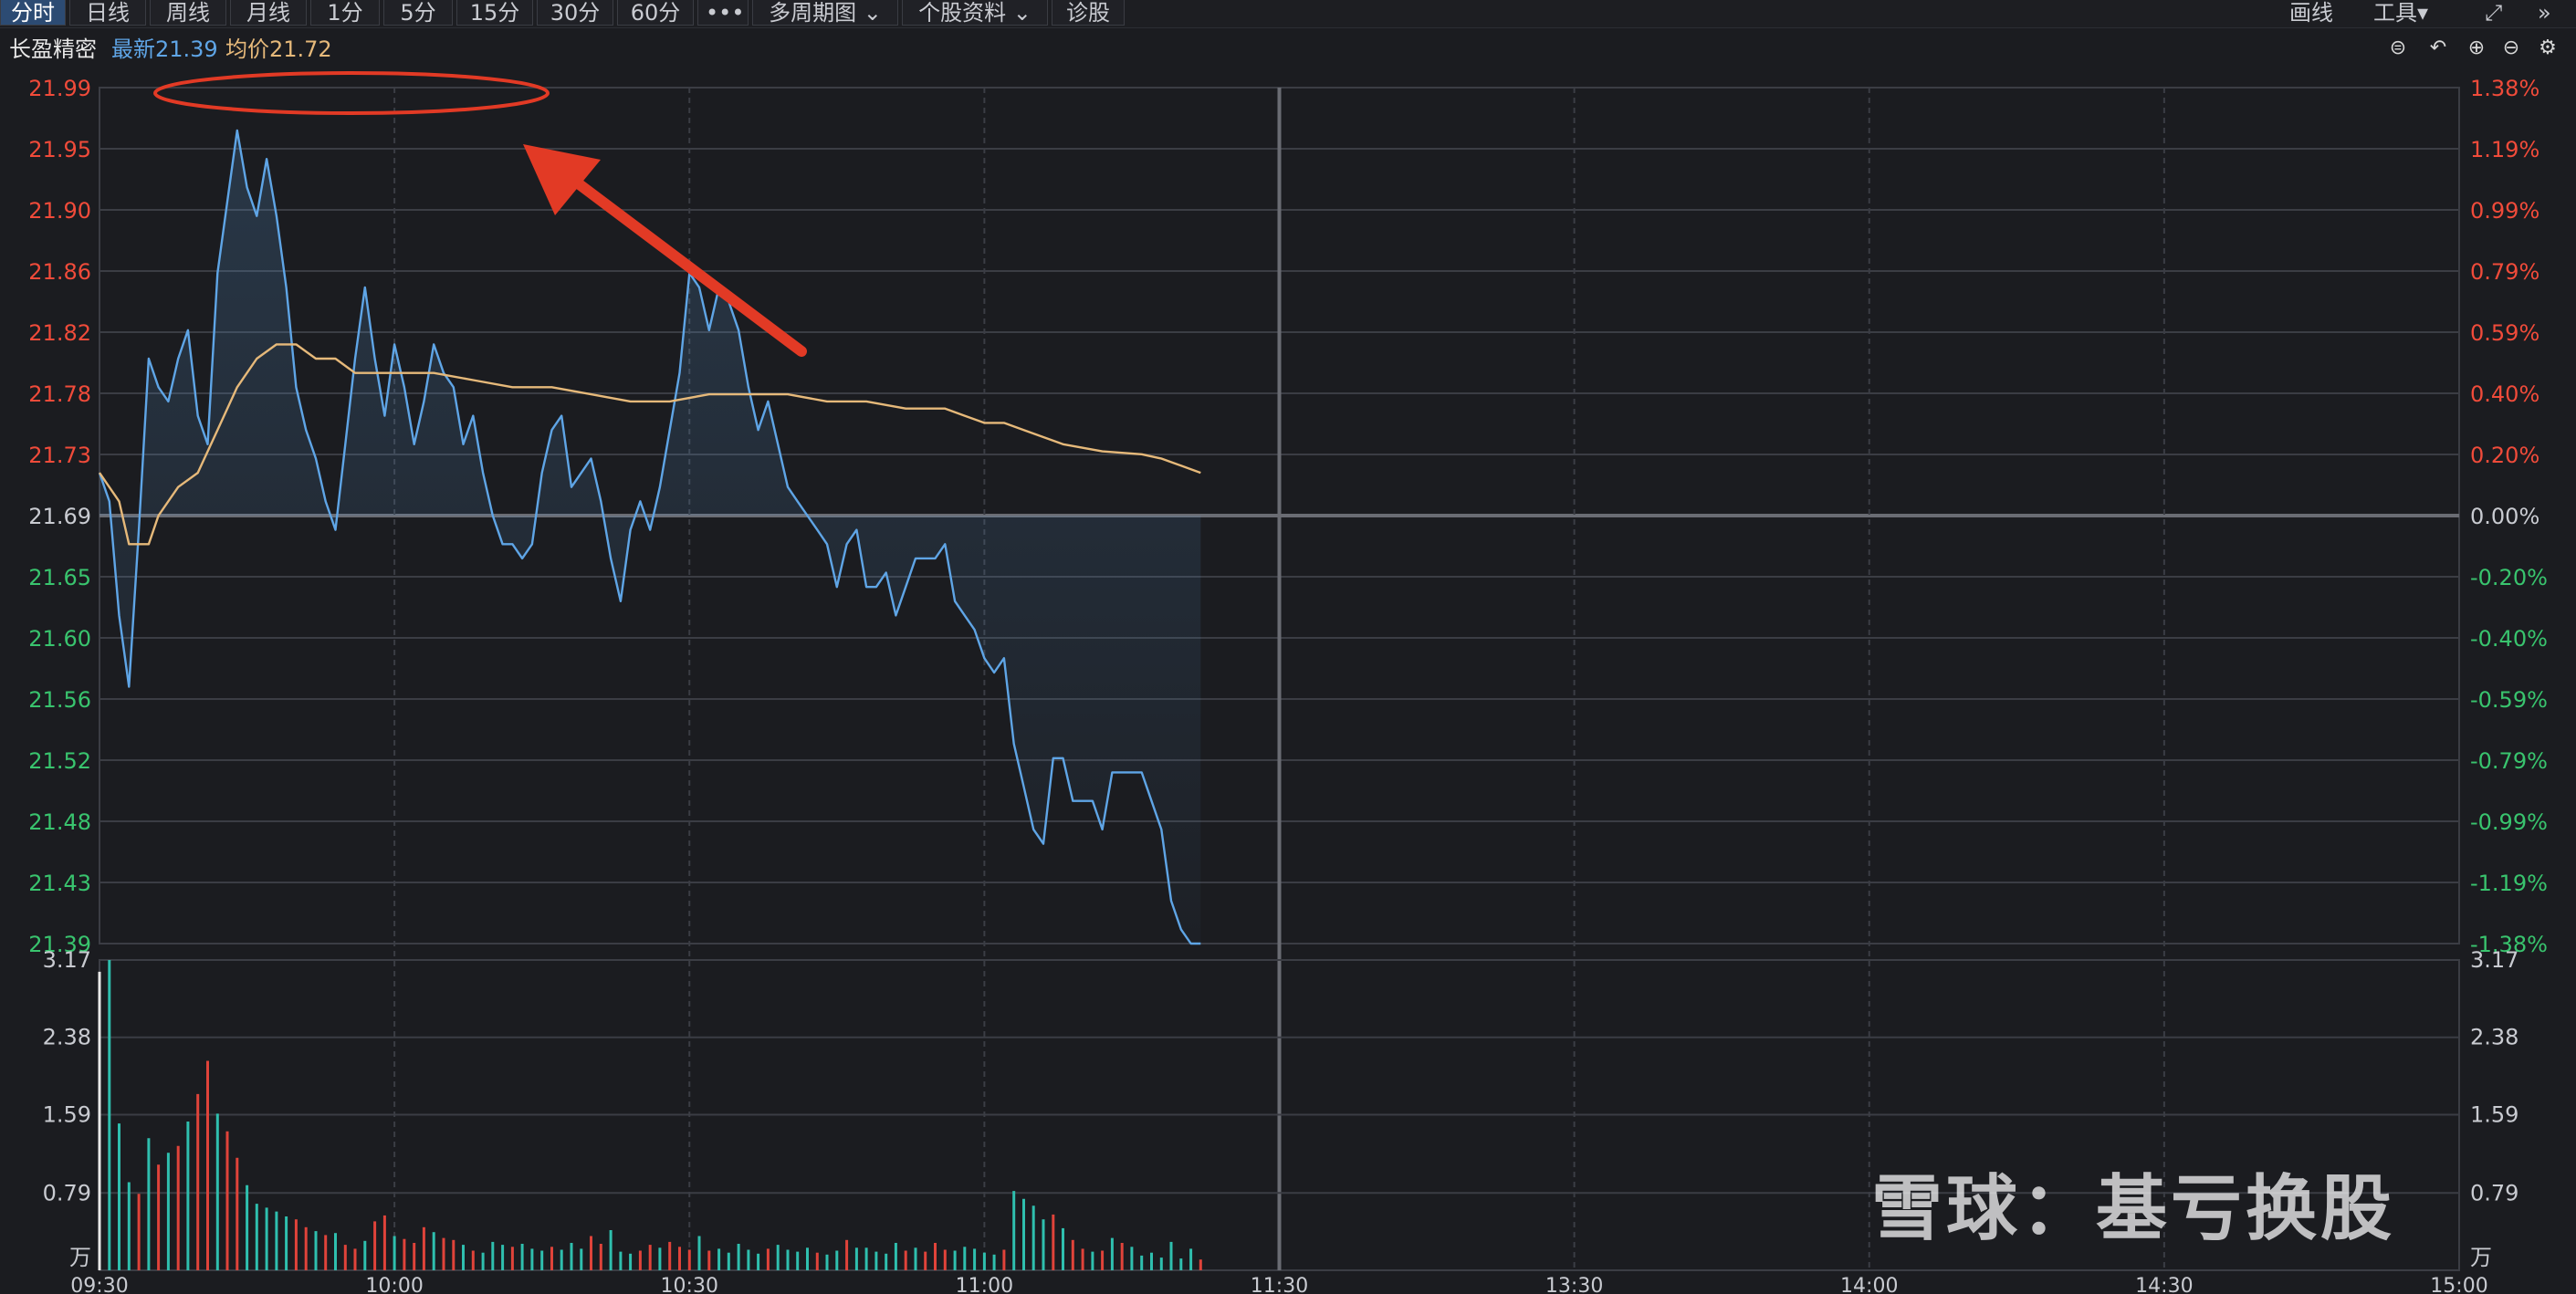 Image resolution: width=2576 pixels, height=1294 pixels. What do you see at coordinates (2509, 577) in the screenshot?
I see `pct-tick-label: -0.20%` at bounding box center [2509, 577].